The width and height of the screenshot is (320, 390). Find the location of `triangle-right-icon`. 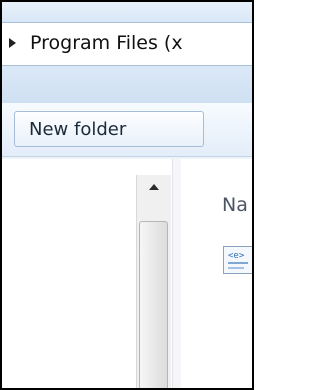

triangle-right-icon is located at coordinates (12, 43).